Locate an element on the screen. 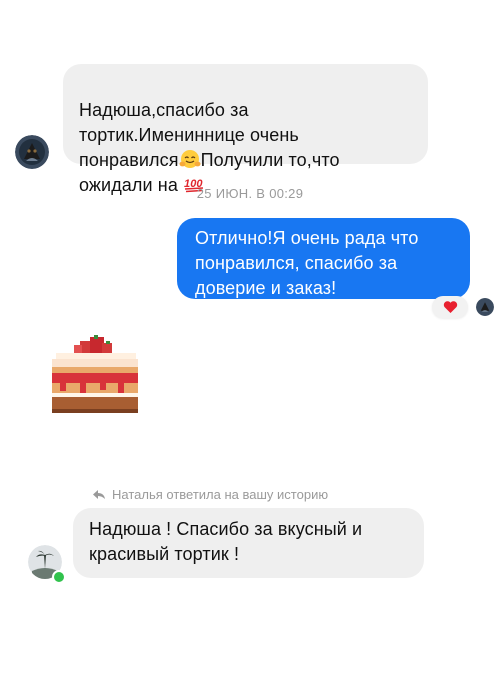 The height and width of the screenshot is (675, 500). story-reply-note: Наталья ответила на вашу историю is located at coordinates (210, 494).